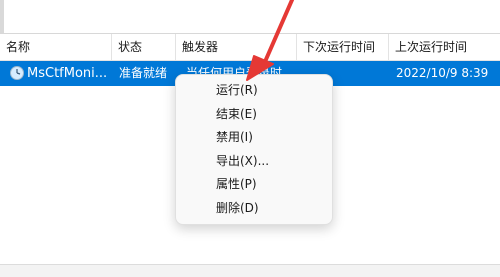  Describe the element at coordinates (56, 47) in the screenshot. I see `column-header-name: 名称` at that location.